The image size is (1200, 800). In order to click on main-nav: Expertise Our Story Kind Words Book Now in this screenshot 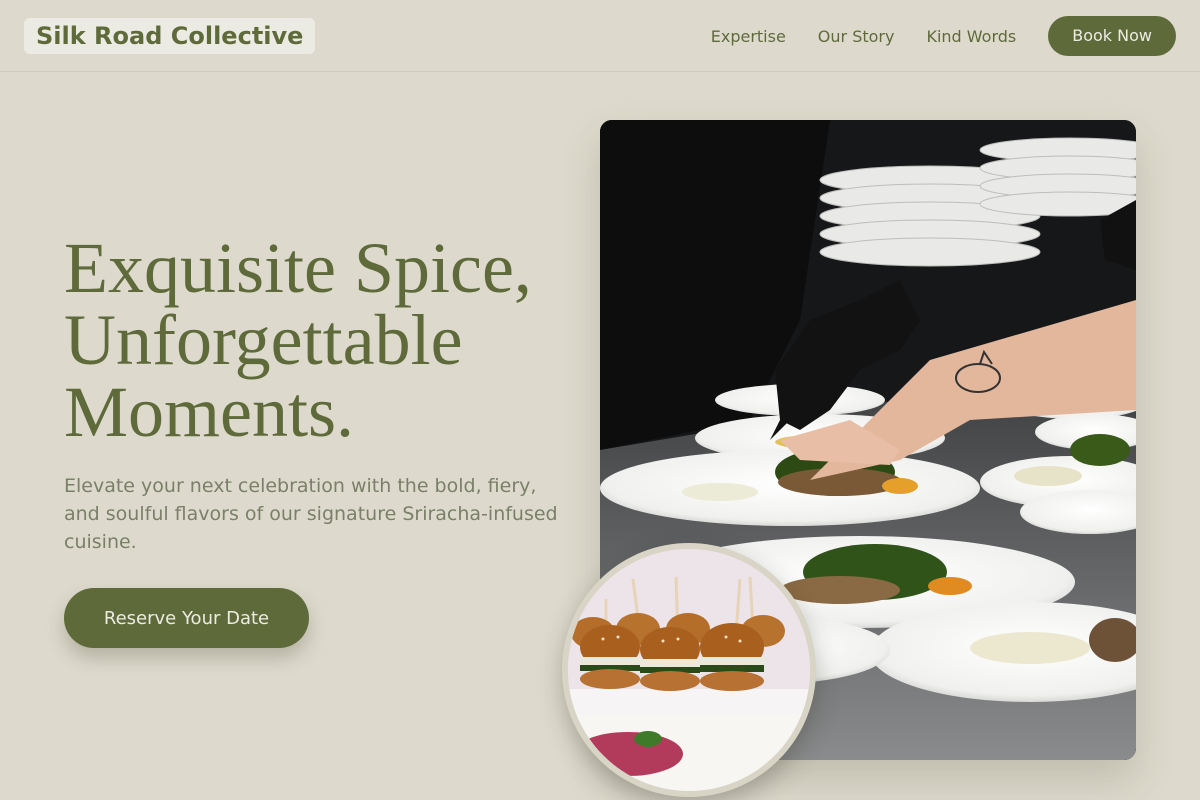, I will do `click(943, 36)`.